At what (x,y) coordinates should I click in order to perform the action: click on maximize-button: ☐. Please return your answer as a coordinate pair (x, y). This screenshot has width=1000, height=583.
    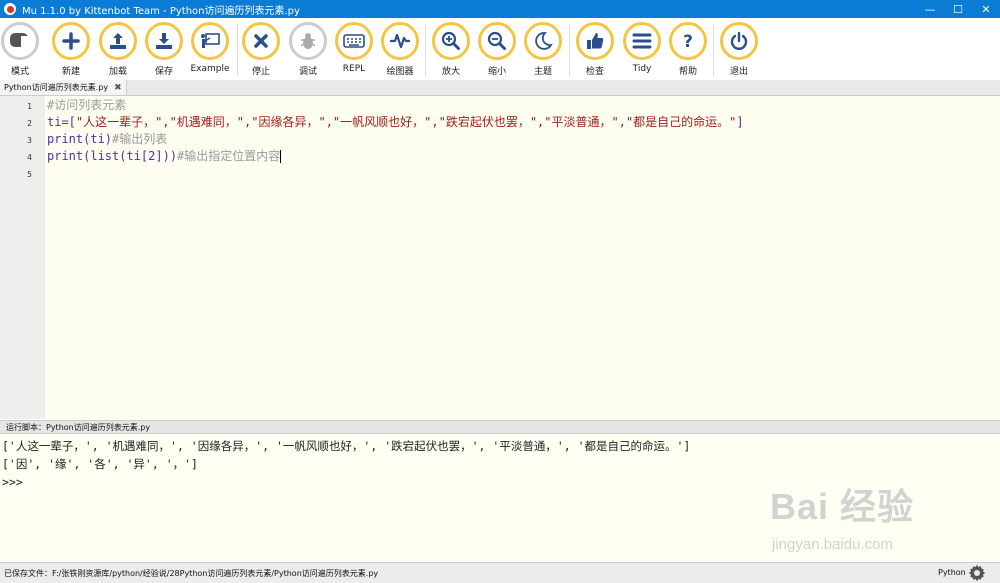
    Looking at the image, I should click on (958, 9).